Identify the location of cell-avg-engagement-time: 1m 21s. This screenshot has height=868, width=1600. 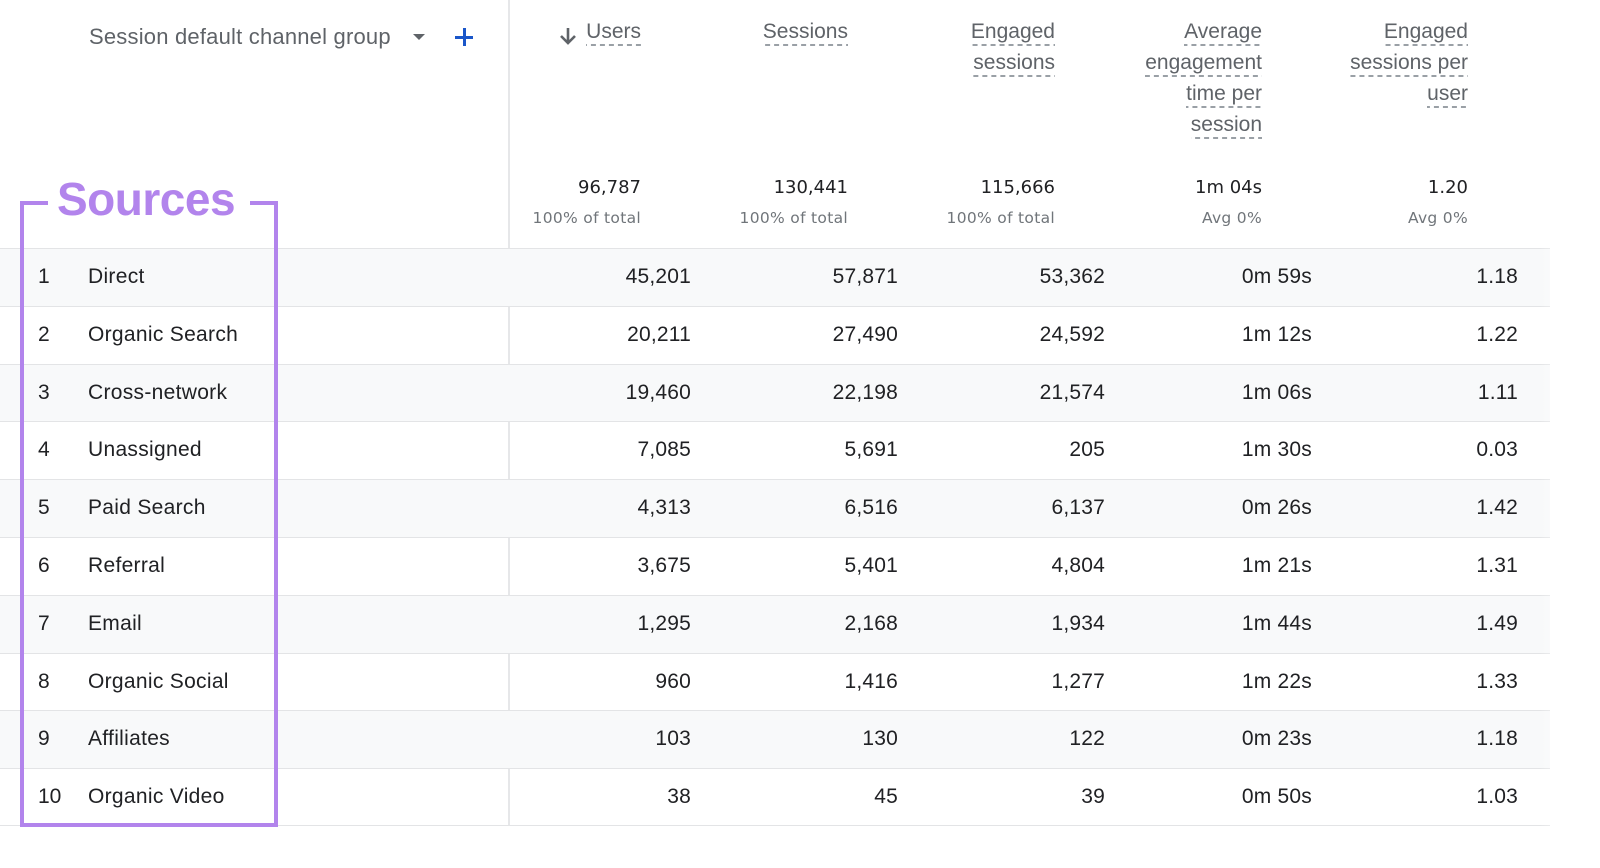
(1276, 565).